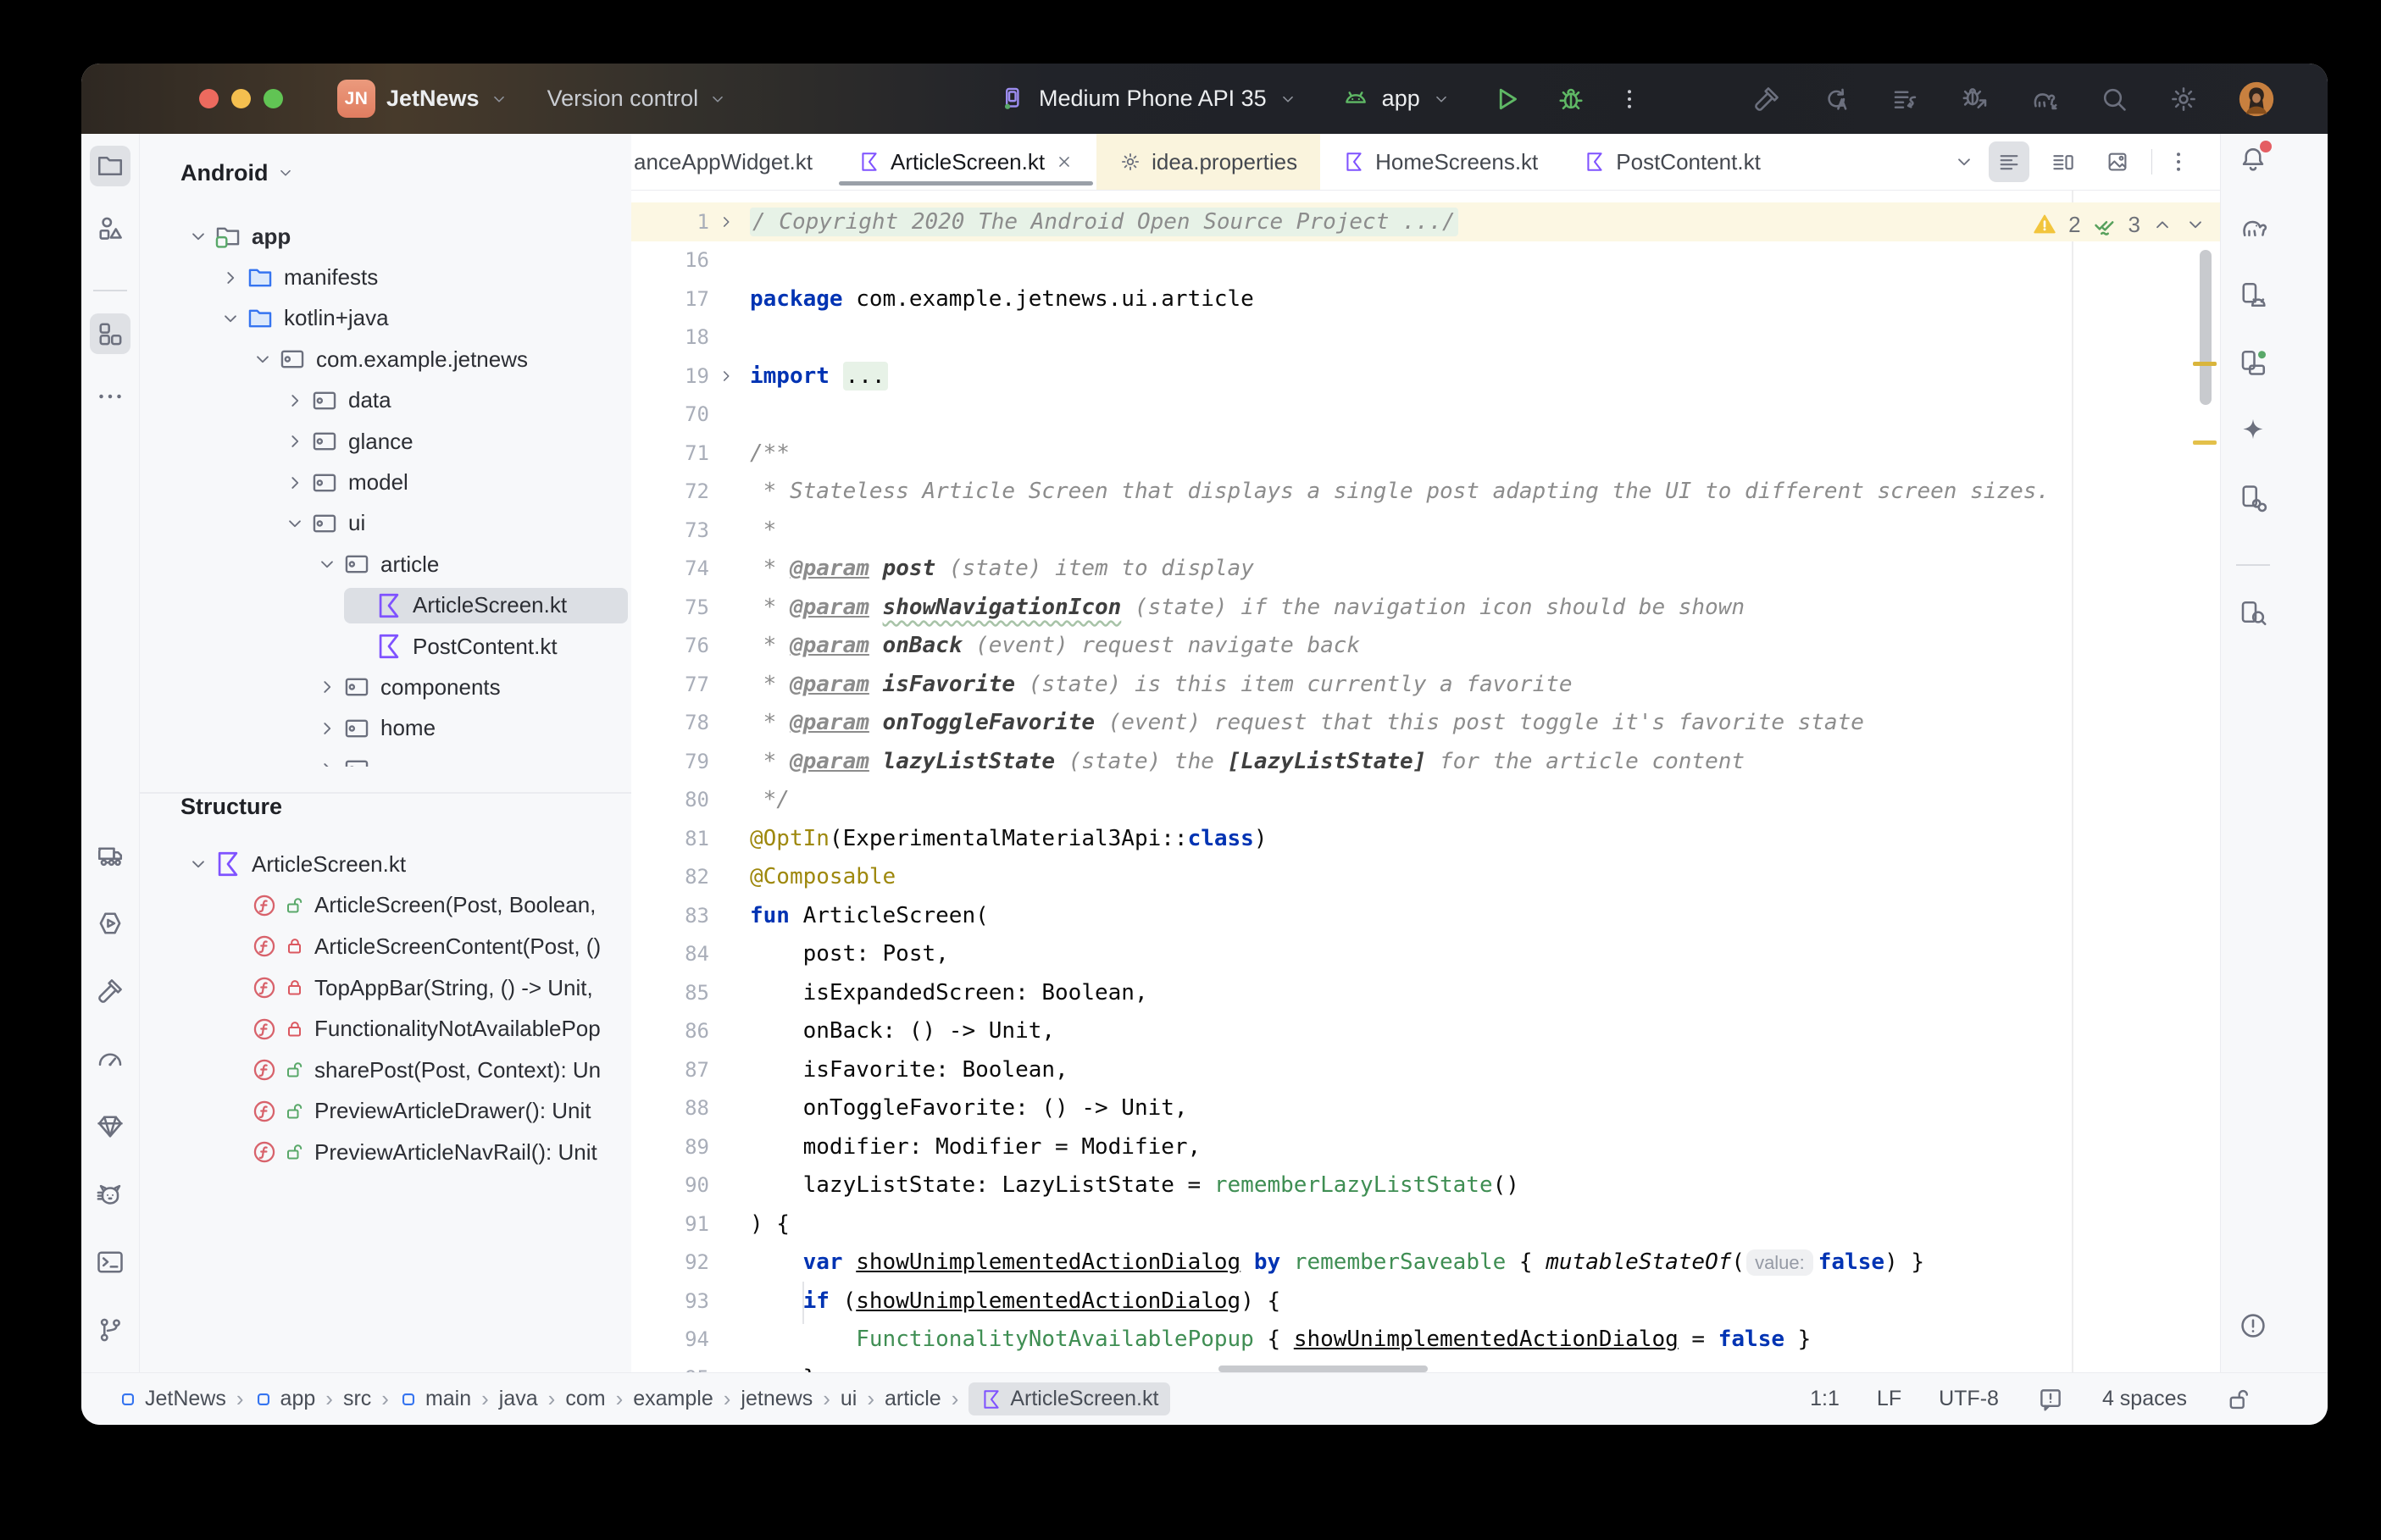 Image resolution: width=2381 pixels, height=1540 pixels. What do you see at coordinates (209, 98) in the screenshot?
I see `close-window-button` at bounding box center [209, 98].